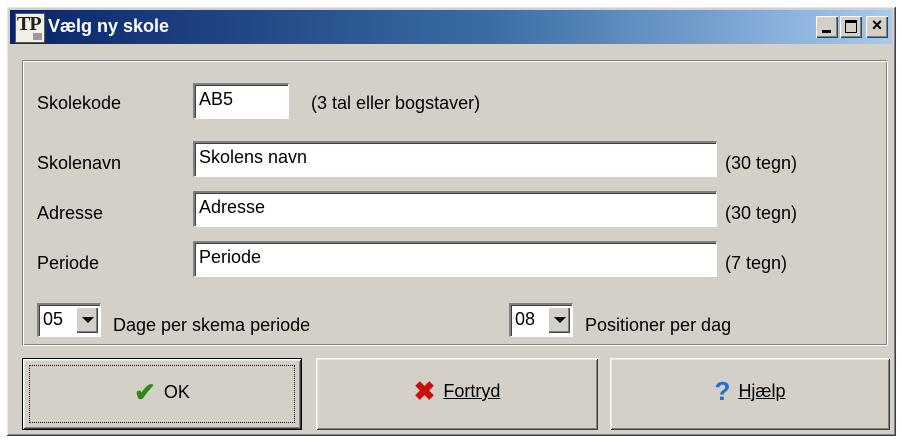  Describe the element at coordinates (722, 391) in the screenshot. I see `question-icon: ?` at that location.